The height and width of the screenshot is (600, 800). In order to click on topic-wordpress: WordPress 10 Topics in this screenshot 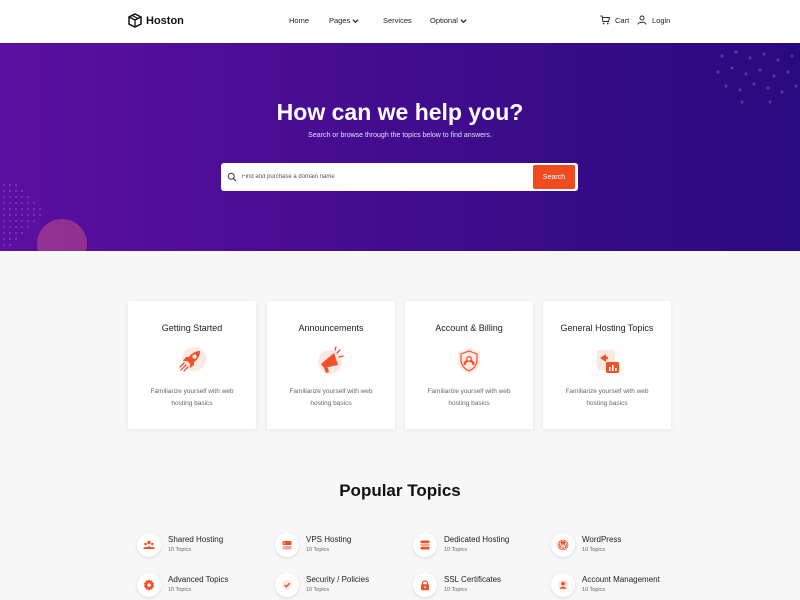, I will do `click(616, 546)`.